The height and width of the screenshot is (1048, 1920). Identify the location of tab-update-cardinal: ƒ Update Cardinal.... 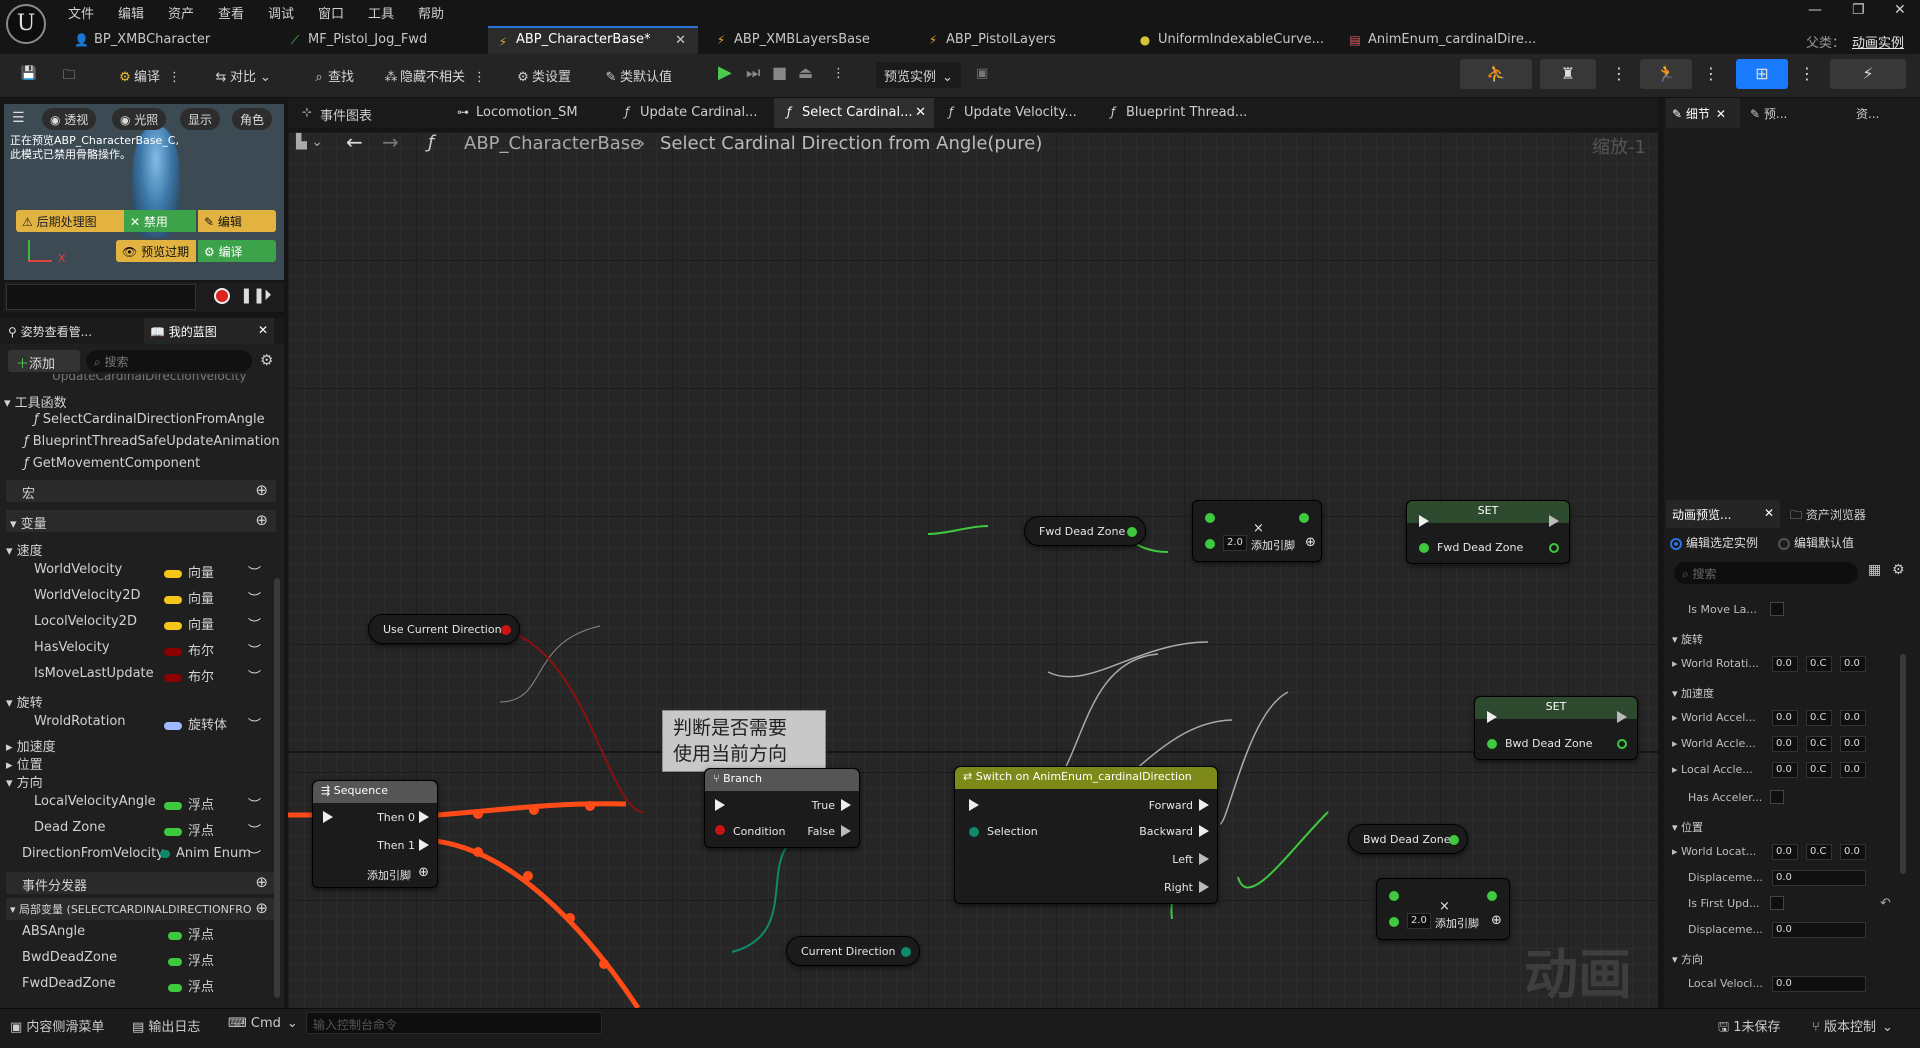
(689, 113).